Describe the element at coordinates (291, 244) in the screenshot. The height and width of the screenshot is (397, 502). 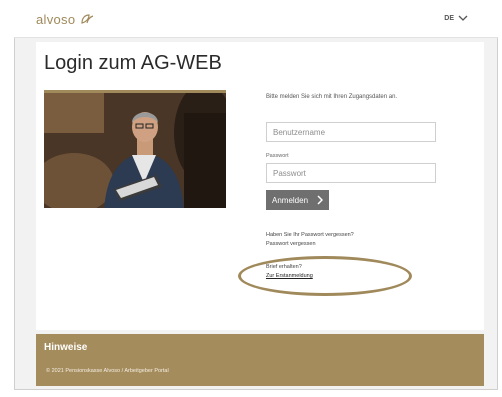
I see `forgot-password-link: Passwort vergessen` at that location.